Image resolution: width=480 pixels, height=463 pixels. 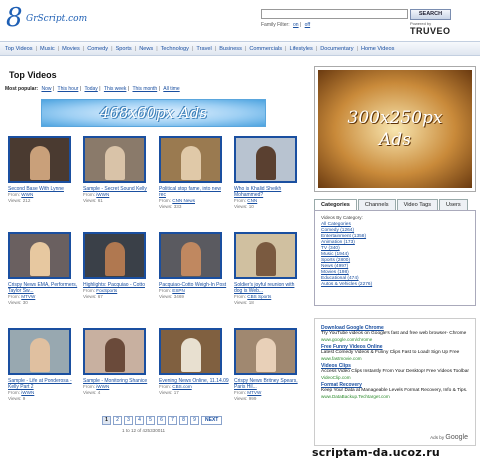 What do you see at coordinates (296, 25) in the screenshot?
I see `family-filter-on: on` at bounding box center [296, 25].